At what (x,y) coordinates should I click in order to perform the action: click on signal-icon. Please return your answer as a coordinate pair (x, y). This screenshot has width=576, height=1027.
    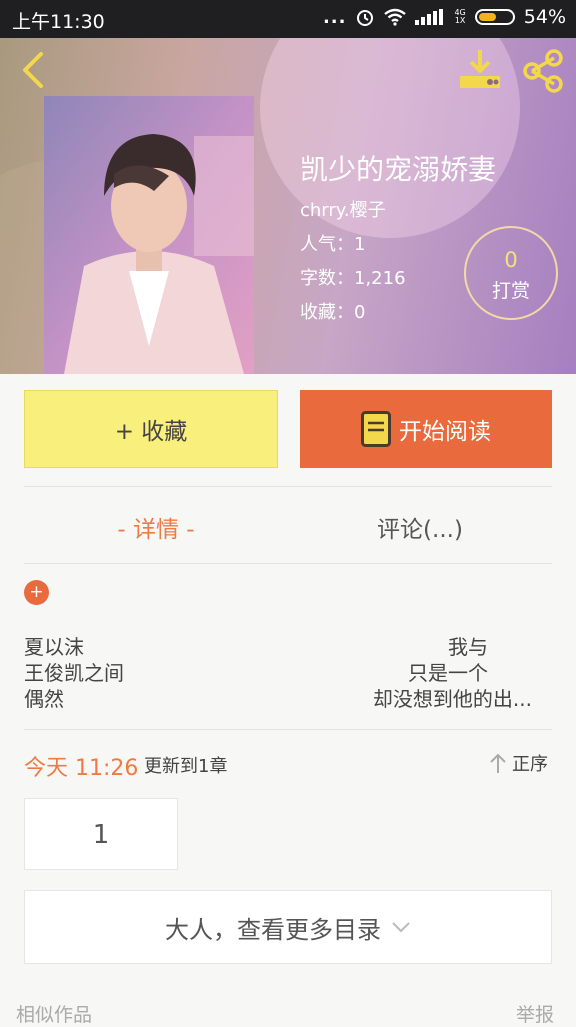
    Looking at the image, I should click on (429, 17).